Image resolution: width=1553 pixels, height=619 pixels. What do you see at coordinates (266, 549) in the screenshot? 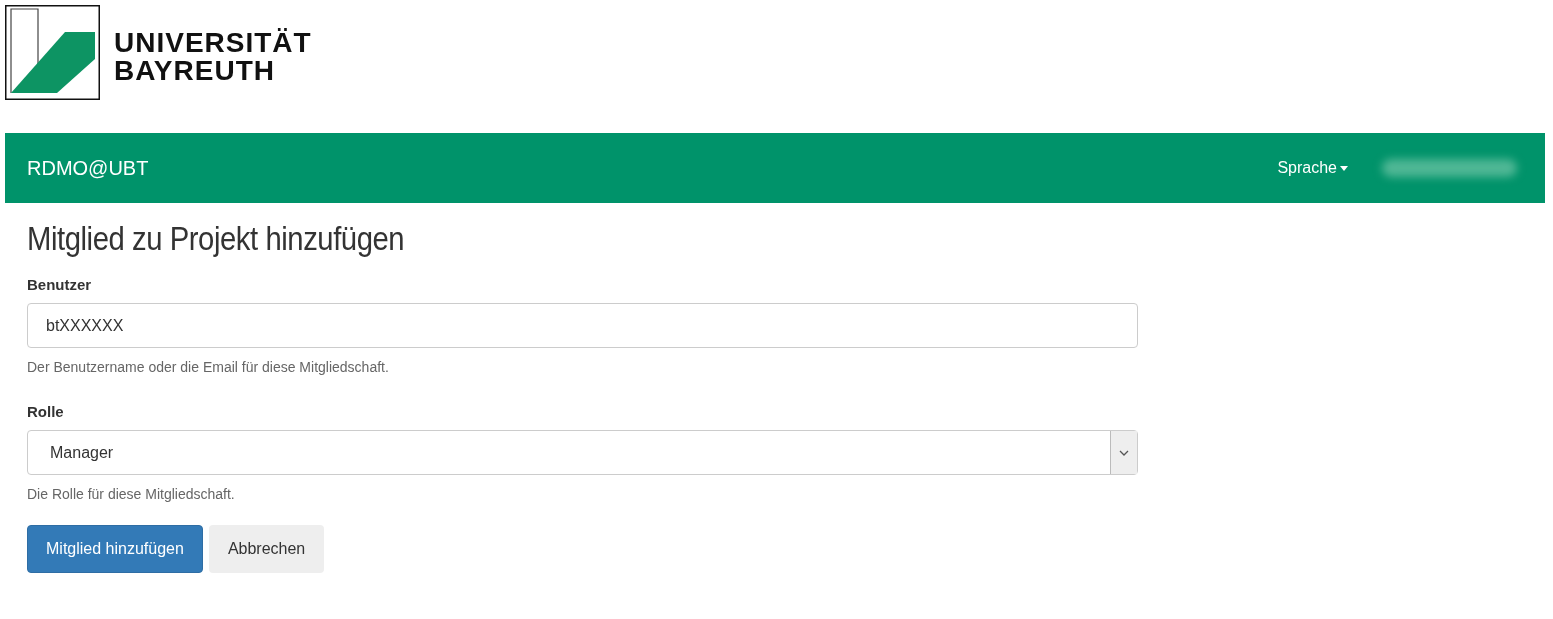
I see `cancel-button: Abbrechen` at bounding box center [266, 549].